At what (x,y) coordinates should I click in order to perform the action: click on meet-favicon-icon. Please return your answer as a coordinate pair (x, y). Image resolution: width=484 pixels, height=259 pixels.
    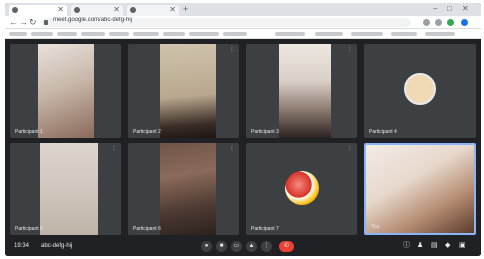
    Looking at the image, I should click on (15, 10).